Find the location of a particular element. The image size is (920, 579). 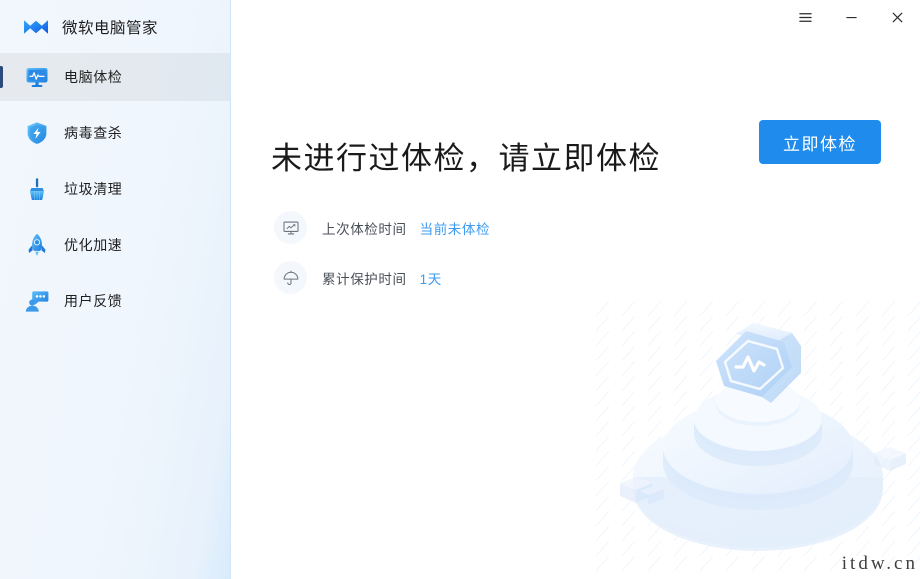

info-row-last-checkup: 上次体检时间 当前未体检 is located at coordinates (382, 227).